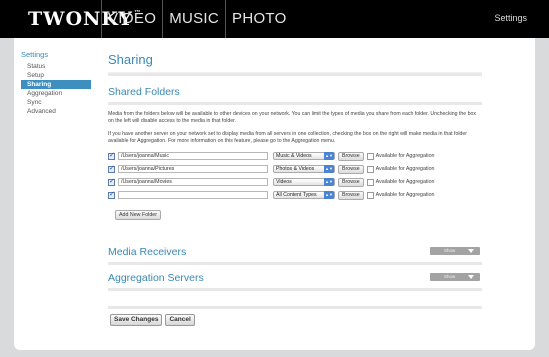 The width and height of the screenshot is (549, 357). I want to click on sidebar-item-status: Status, so click(56, 66).